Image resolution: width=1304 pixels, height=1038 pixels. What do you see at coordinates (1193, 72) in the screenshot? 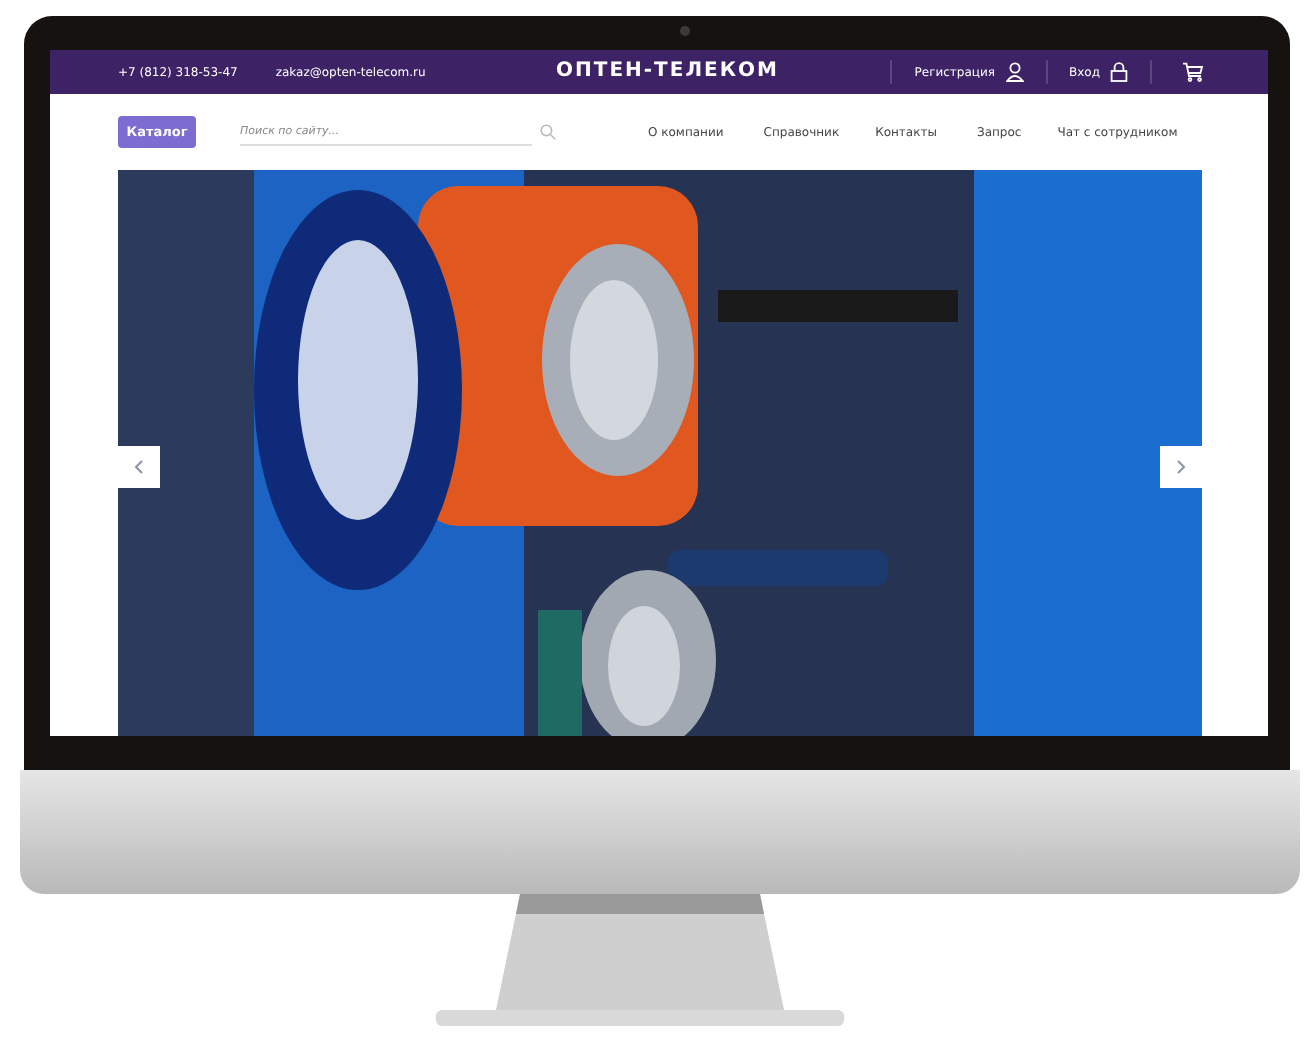
I see `cart-icon` at bounding box center [1193, 72].